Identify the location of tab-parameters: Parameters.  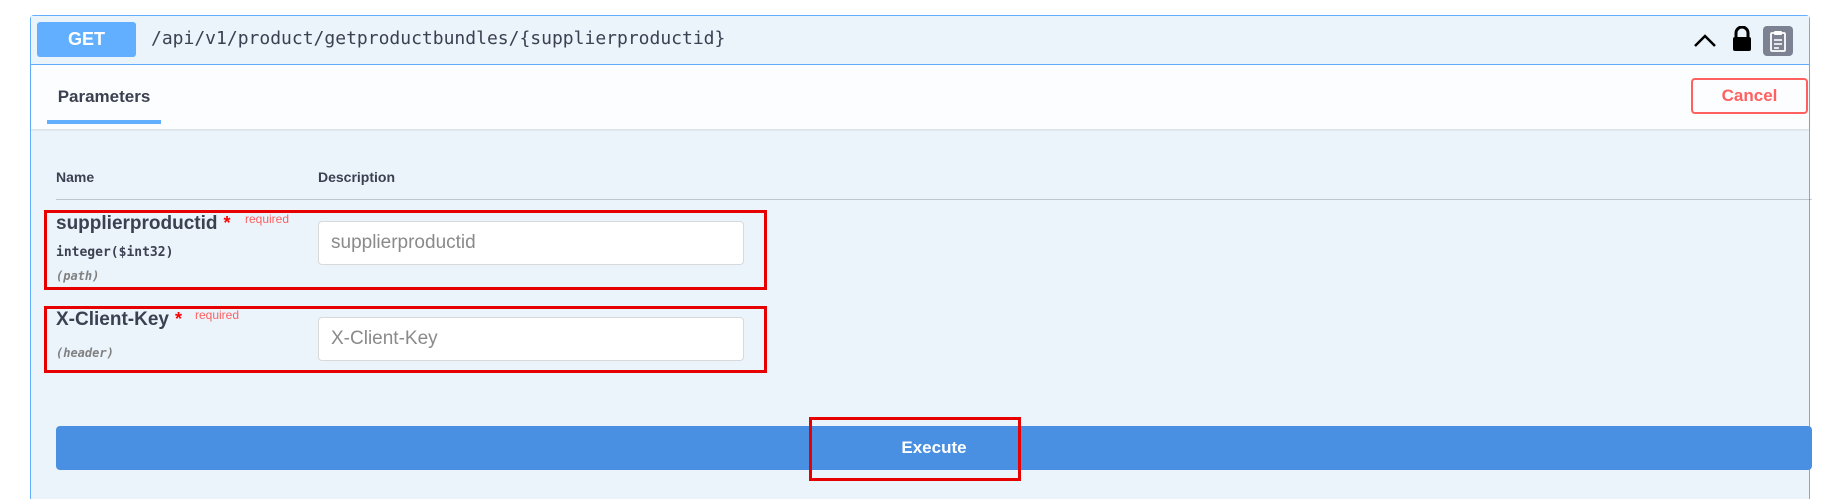
(104, 97).